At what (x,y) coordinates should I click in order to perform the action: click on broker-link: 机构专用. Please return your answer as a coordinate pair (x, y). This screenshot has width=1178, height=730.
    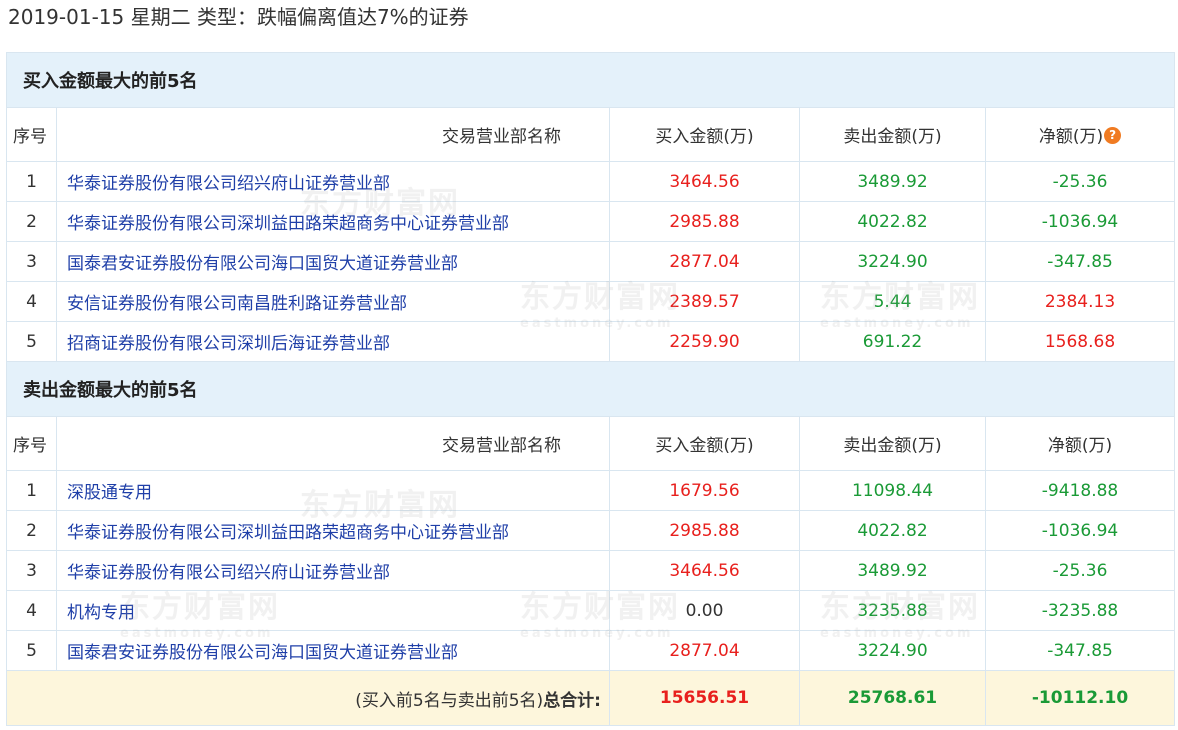
    Looking at the image, I should click on (333, 610).